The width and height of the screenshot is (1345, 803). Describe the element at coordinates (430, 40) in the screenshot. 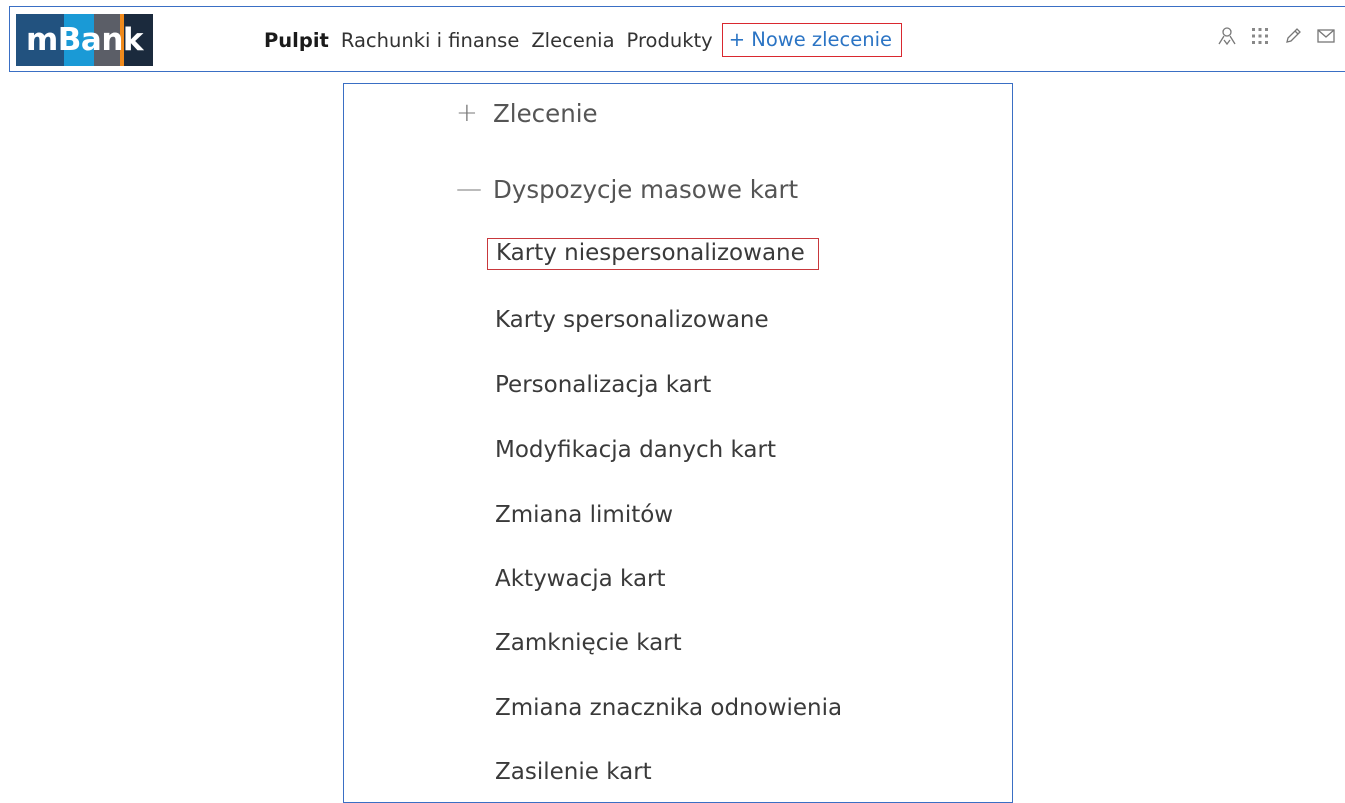

I see `nav-item-rachunki-i-finanse: Rachunki i finanse` at that location.